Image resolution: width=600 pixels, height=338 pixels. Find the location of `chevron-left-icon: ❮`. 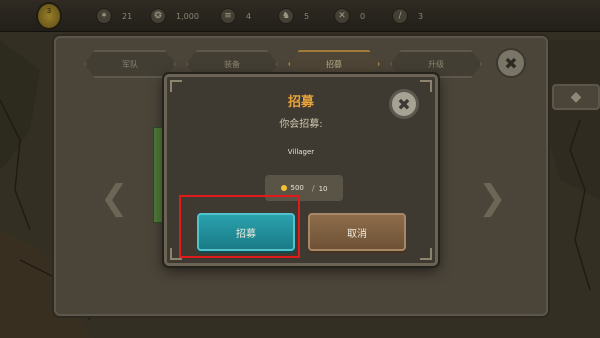

chevron-left-icon: ❮ is located at coordinates (114, 198).